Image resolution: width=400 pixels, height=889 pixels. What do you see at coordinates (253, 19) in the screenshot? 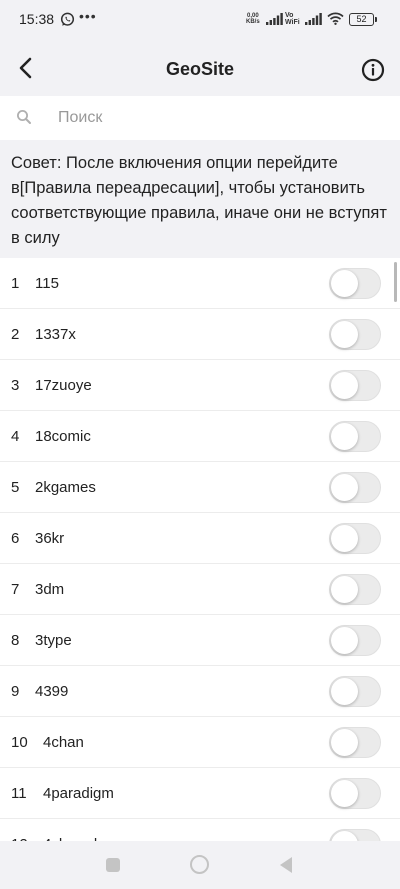
I see `network-speed: 0,00 KB/s` at bounding box center [253, 19].